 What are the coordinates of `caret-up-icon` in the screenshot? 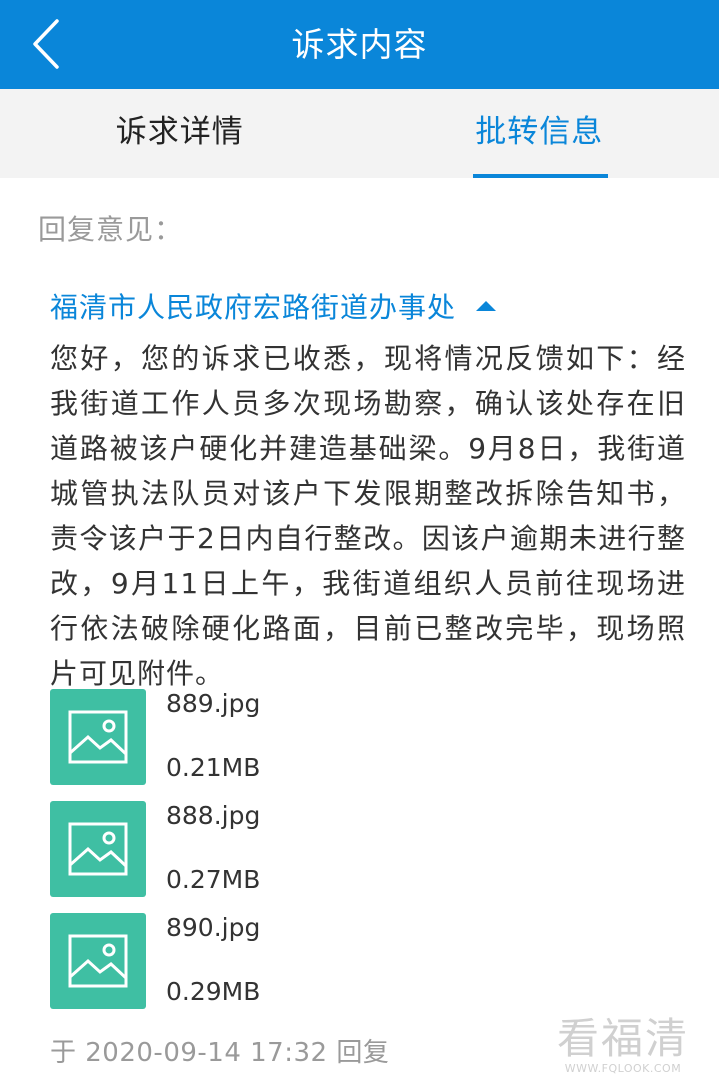 It's located at (486, 306).